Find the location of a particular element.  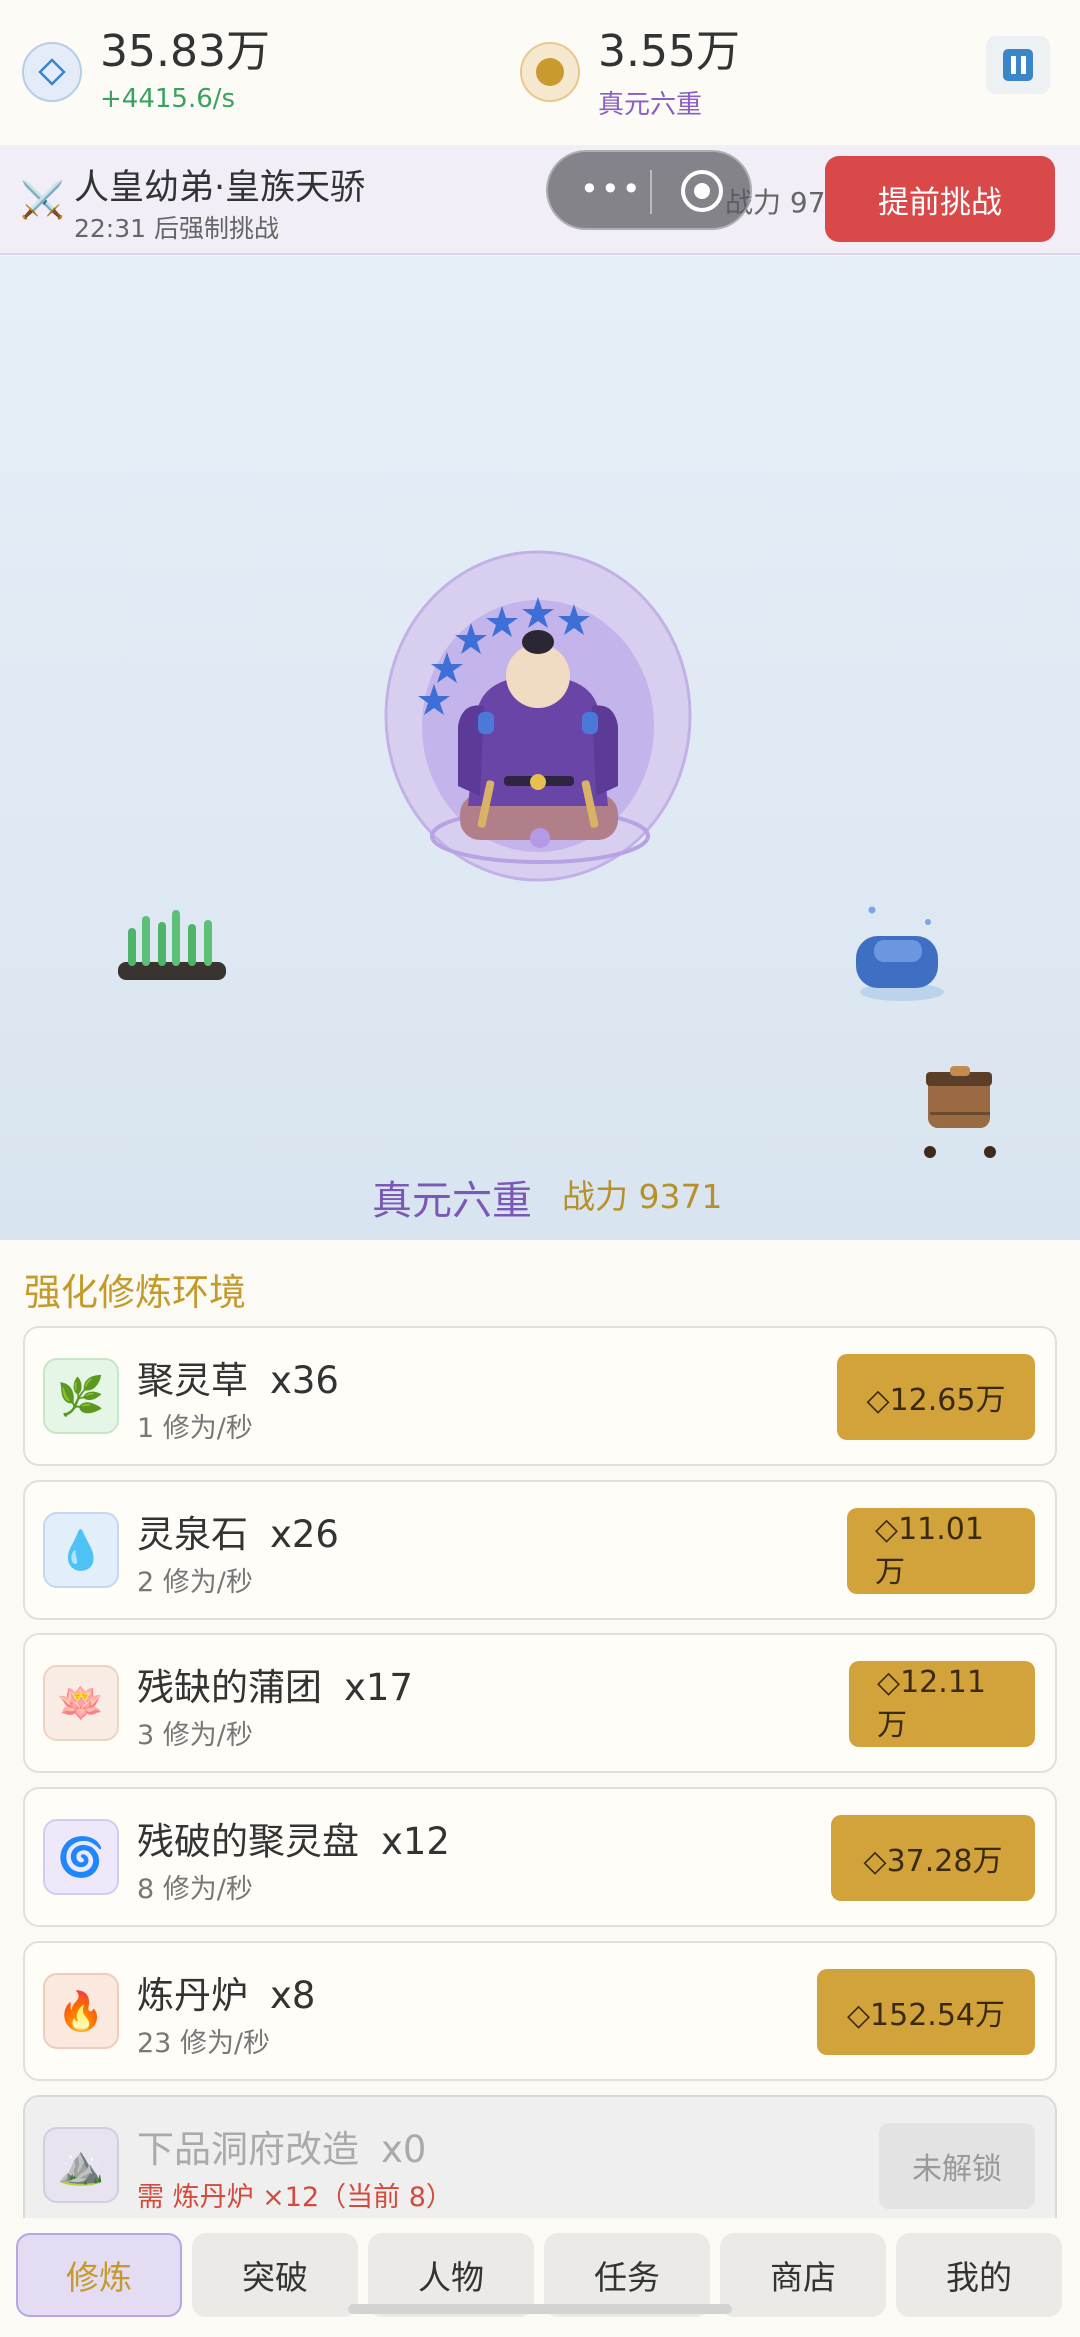

item-name: 灵泉石 is located at coordinates (192, 1534).